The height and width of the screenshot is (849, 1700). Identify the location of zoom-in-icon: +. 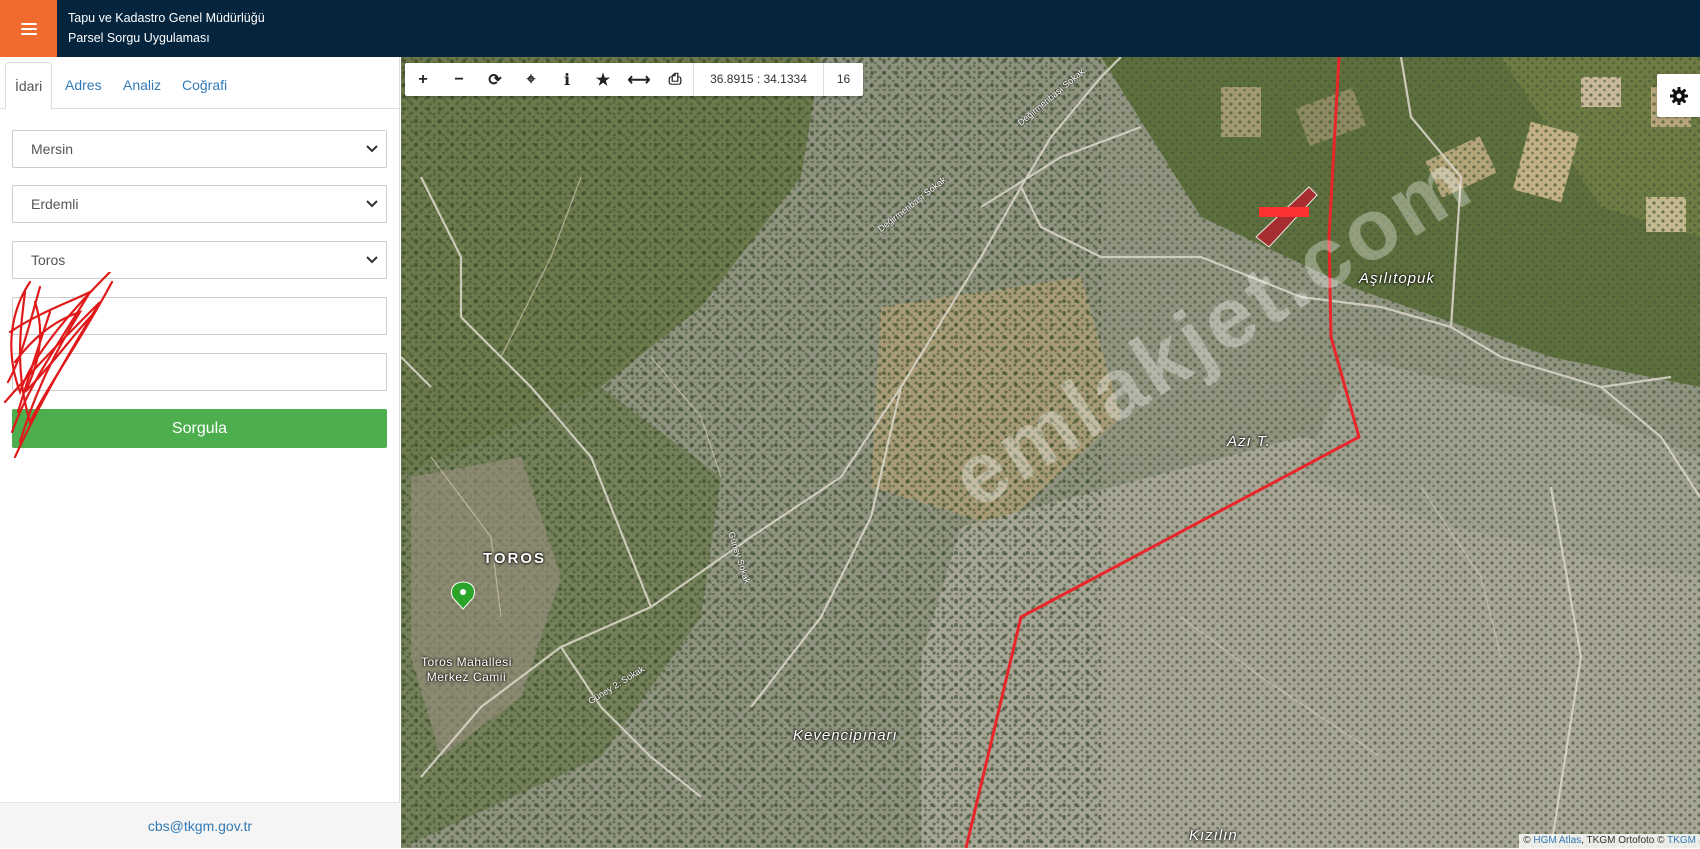
(423, 79).